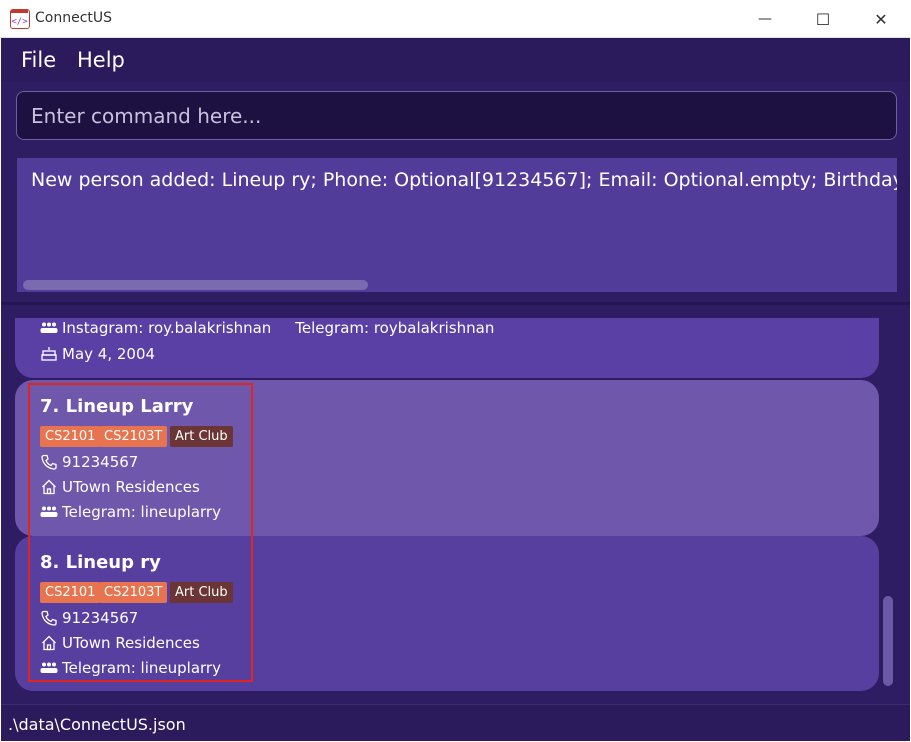  I want to click on panel-divider, so click(455, 303).